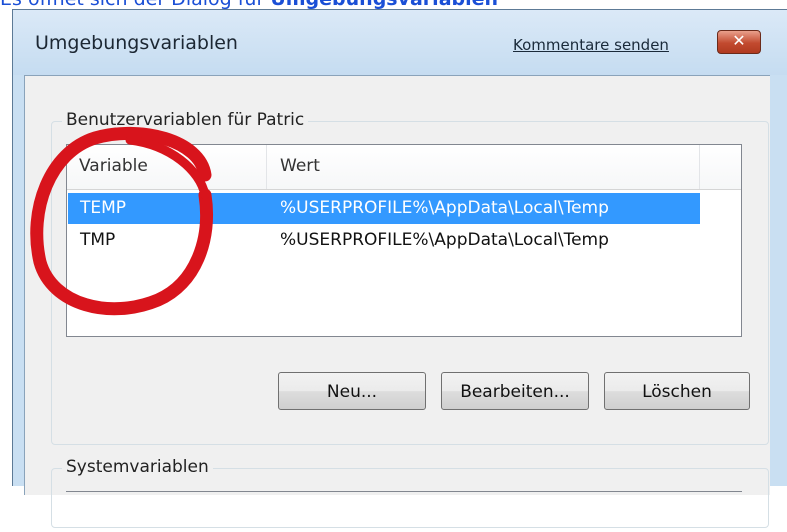 The height and width of the screenshot is (532, 787). I want to click on user-variables-group-label: Benutzervariablen für Patric, so click(185, 120).